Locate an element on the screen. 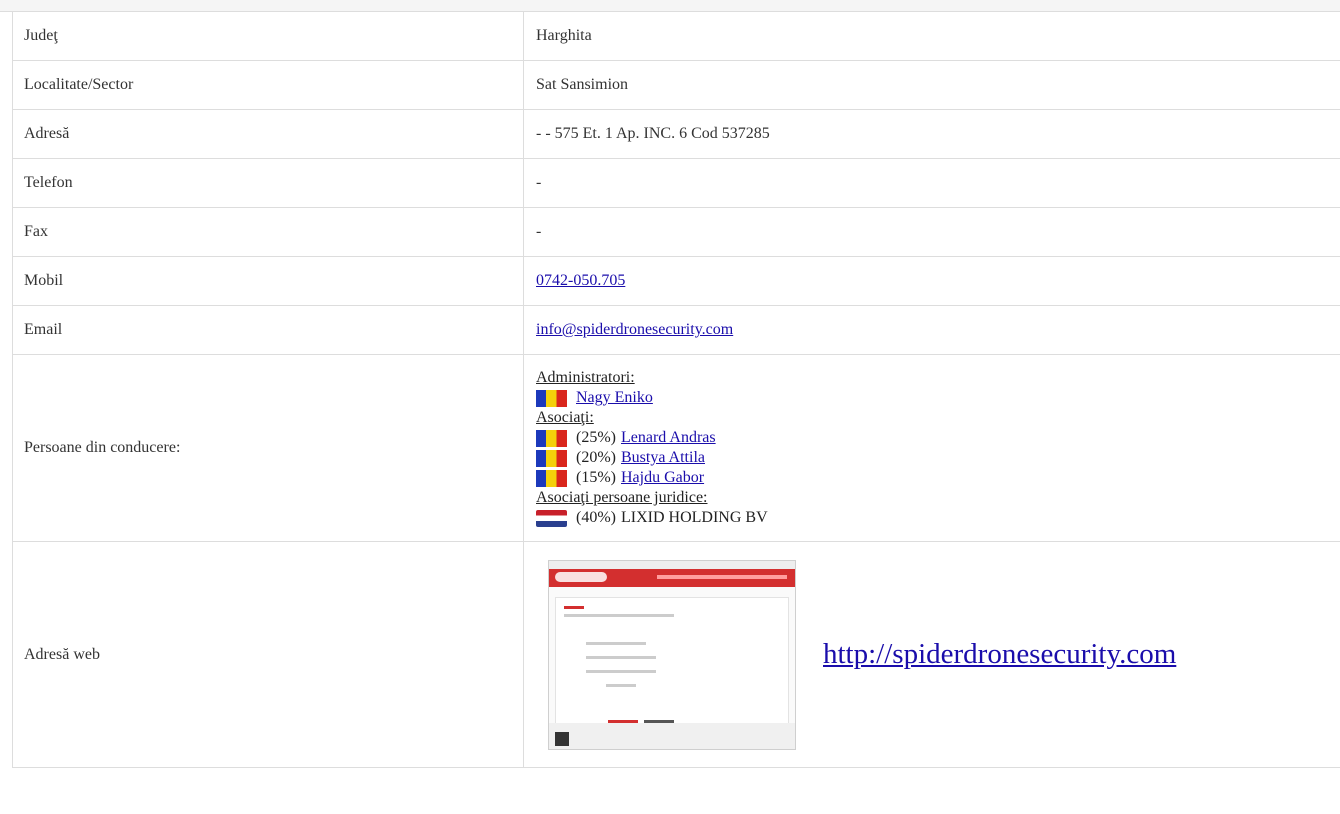 This screenshot has height=814, width=1340. row-value: Harghita is located at coordinates (931, 36).